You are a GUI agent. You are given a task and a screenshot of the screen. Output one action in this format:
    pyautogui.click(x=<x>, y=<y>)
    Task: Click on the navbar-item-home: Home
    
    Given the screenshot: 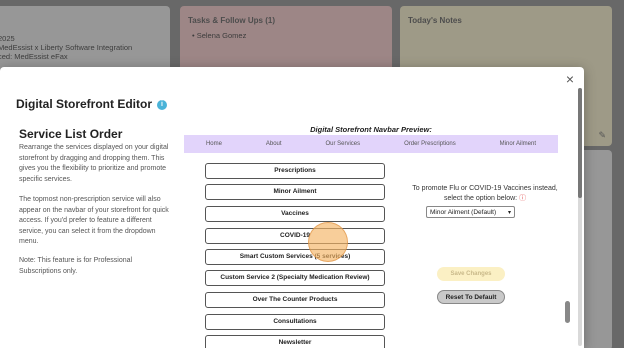 What is the action you would take?
    pyautogui.click(x=213, y=144)
    